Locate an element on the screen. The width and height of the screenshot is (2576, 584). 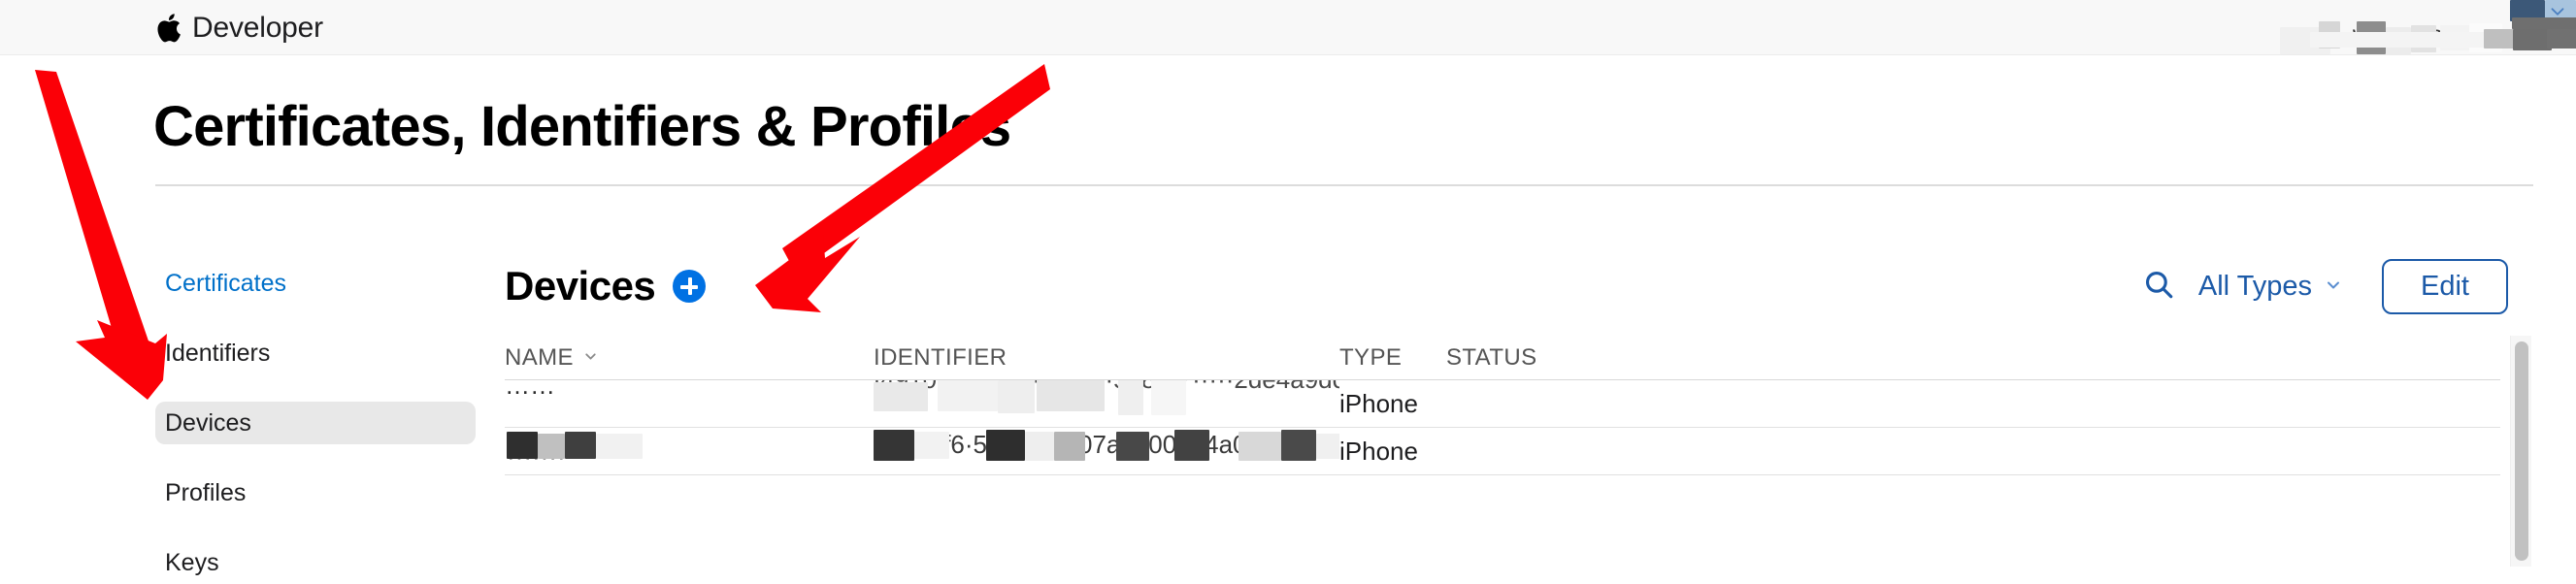
sidebar-item-label: Profiles is located at coordinates (206, 492).